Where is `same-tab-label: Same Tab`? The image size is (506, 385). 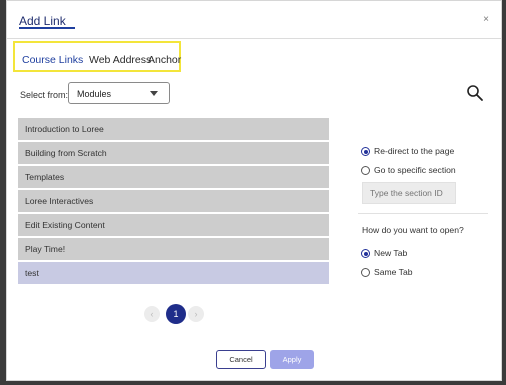 same-tab-label: Same Tab is located at coordinates (393, 272).